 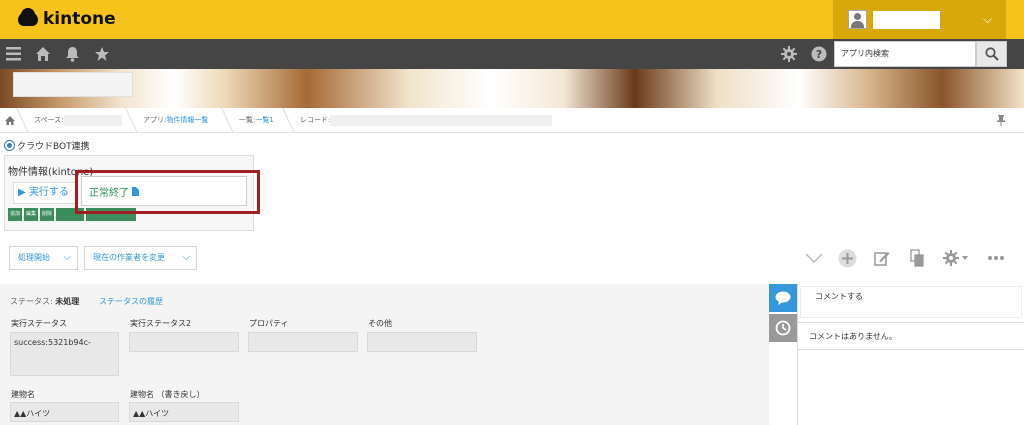 I want to click on comment-tab, so click(x=783, y=298).